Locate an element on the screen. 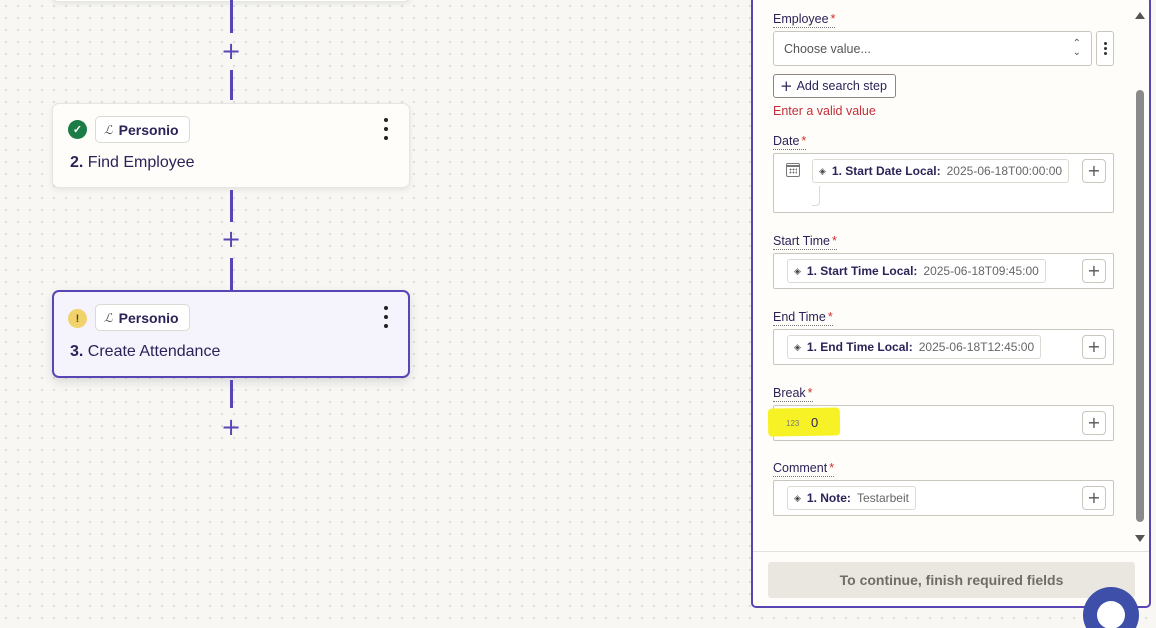 Image resolution: width=1156 pixels, height=628 pixels. step-title: 2. Find Employee is located at coordinates (132, 163).